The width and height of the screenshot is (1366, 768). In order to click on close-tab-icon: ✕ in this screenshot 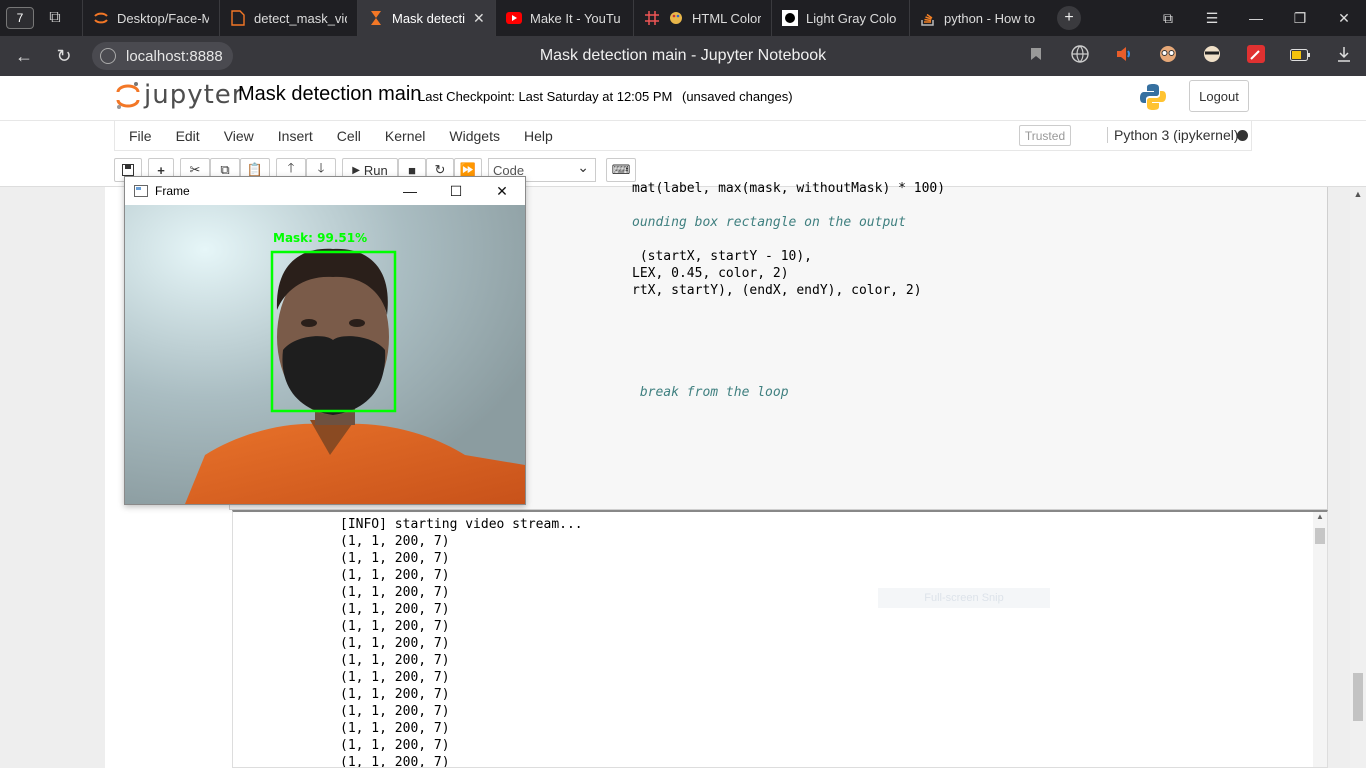, I will do `click(479, 18)`.